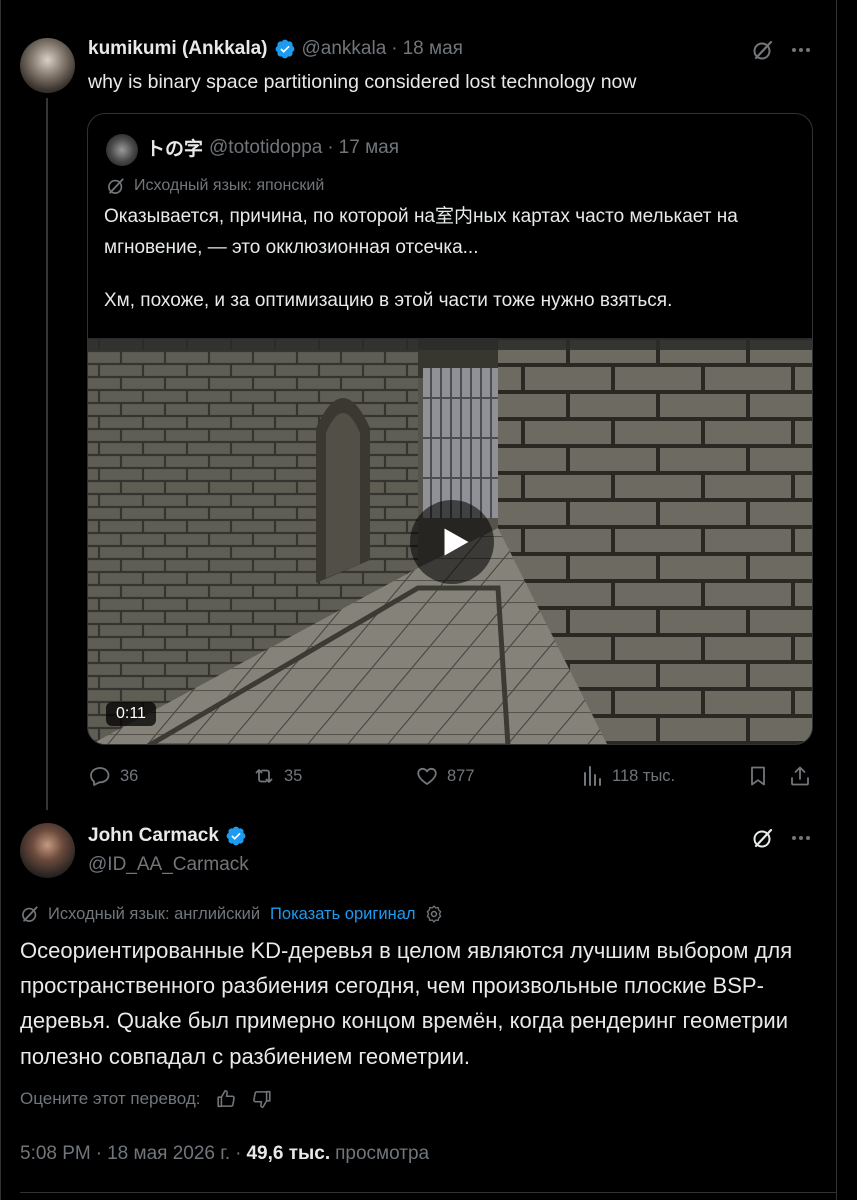 This screenshot has height=1200, width=857. I want to click on play-button, so click(452, 542).